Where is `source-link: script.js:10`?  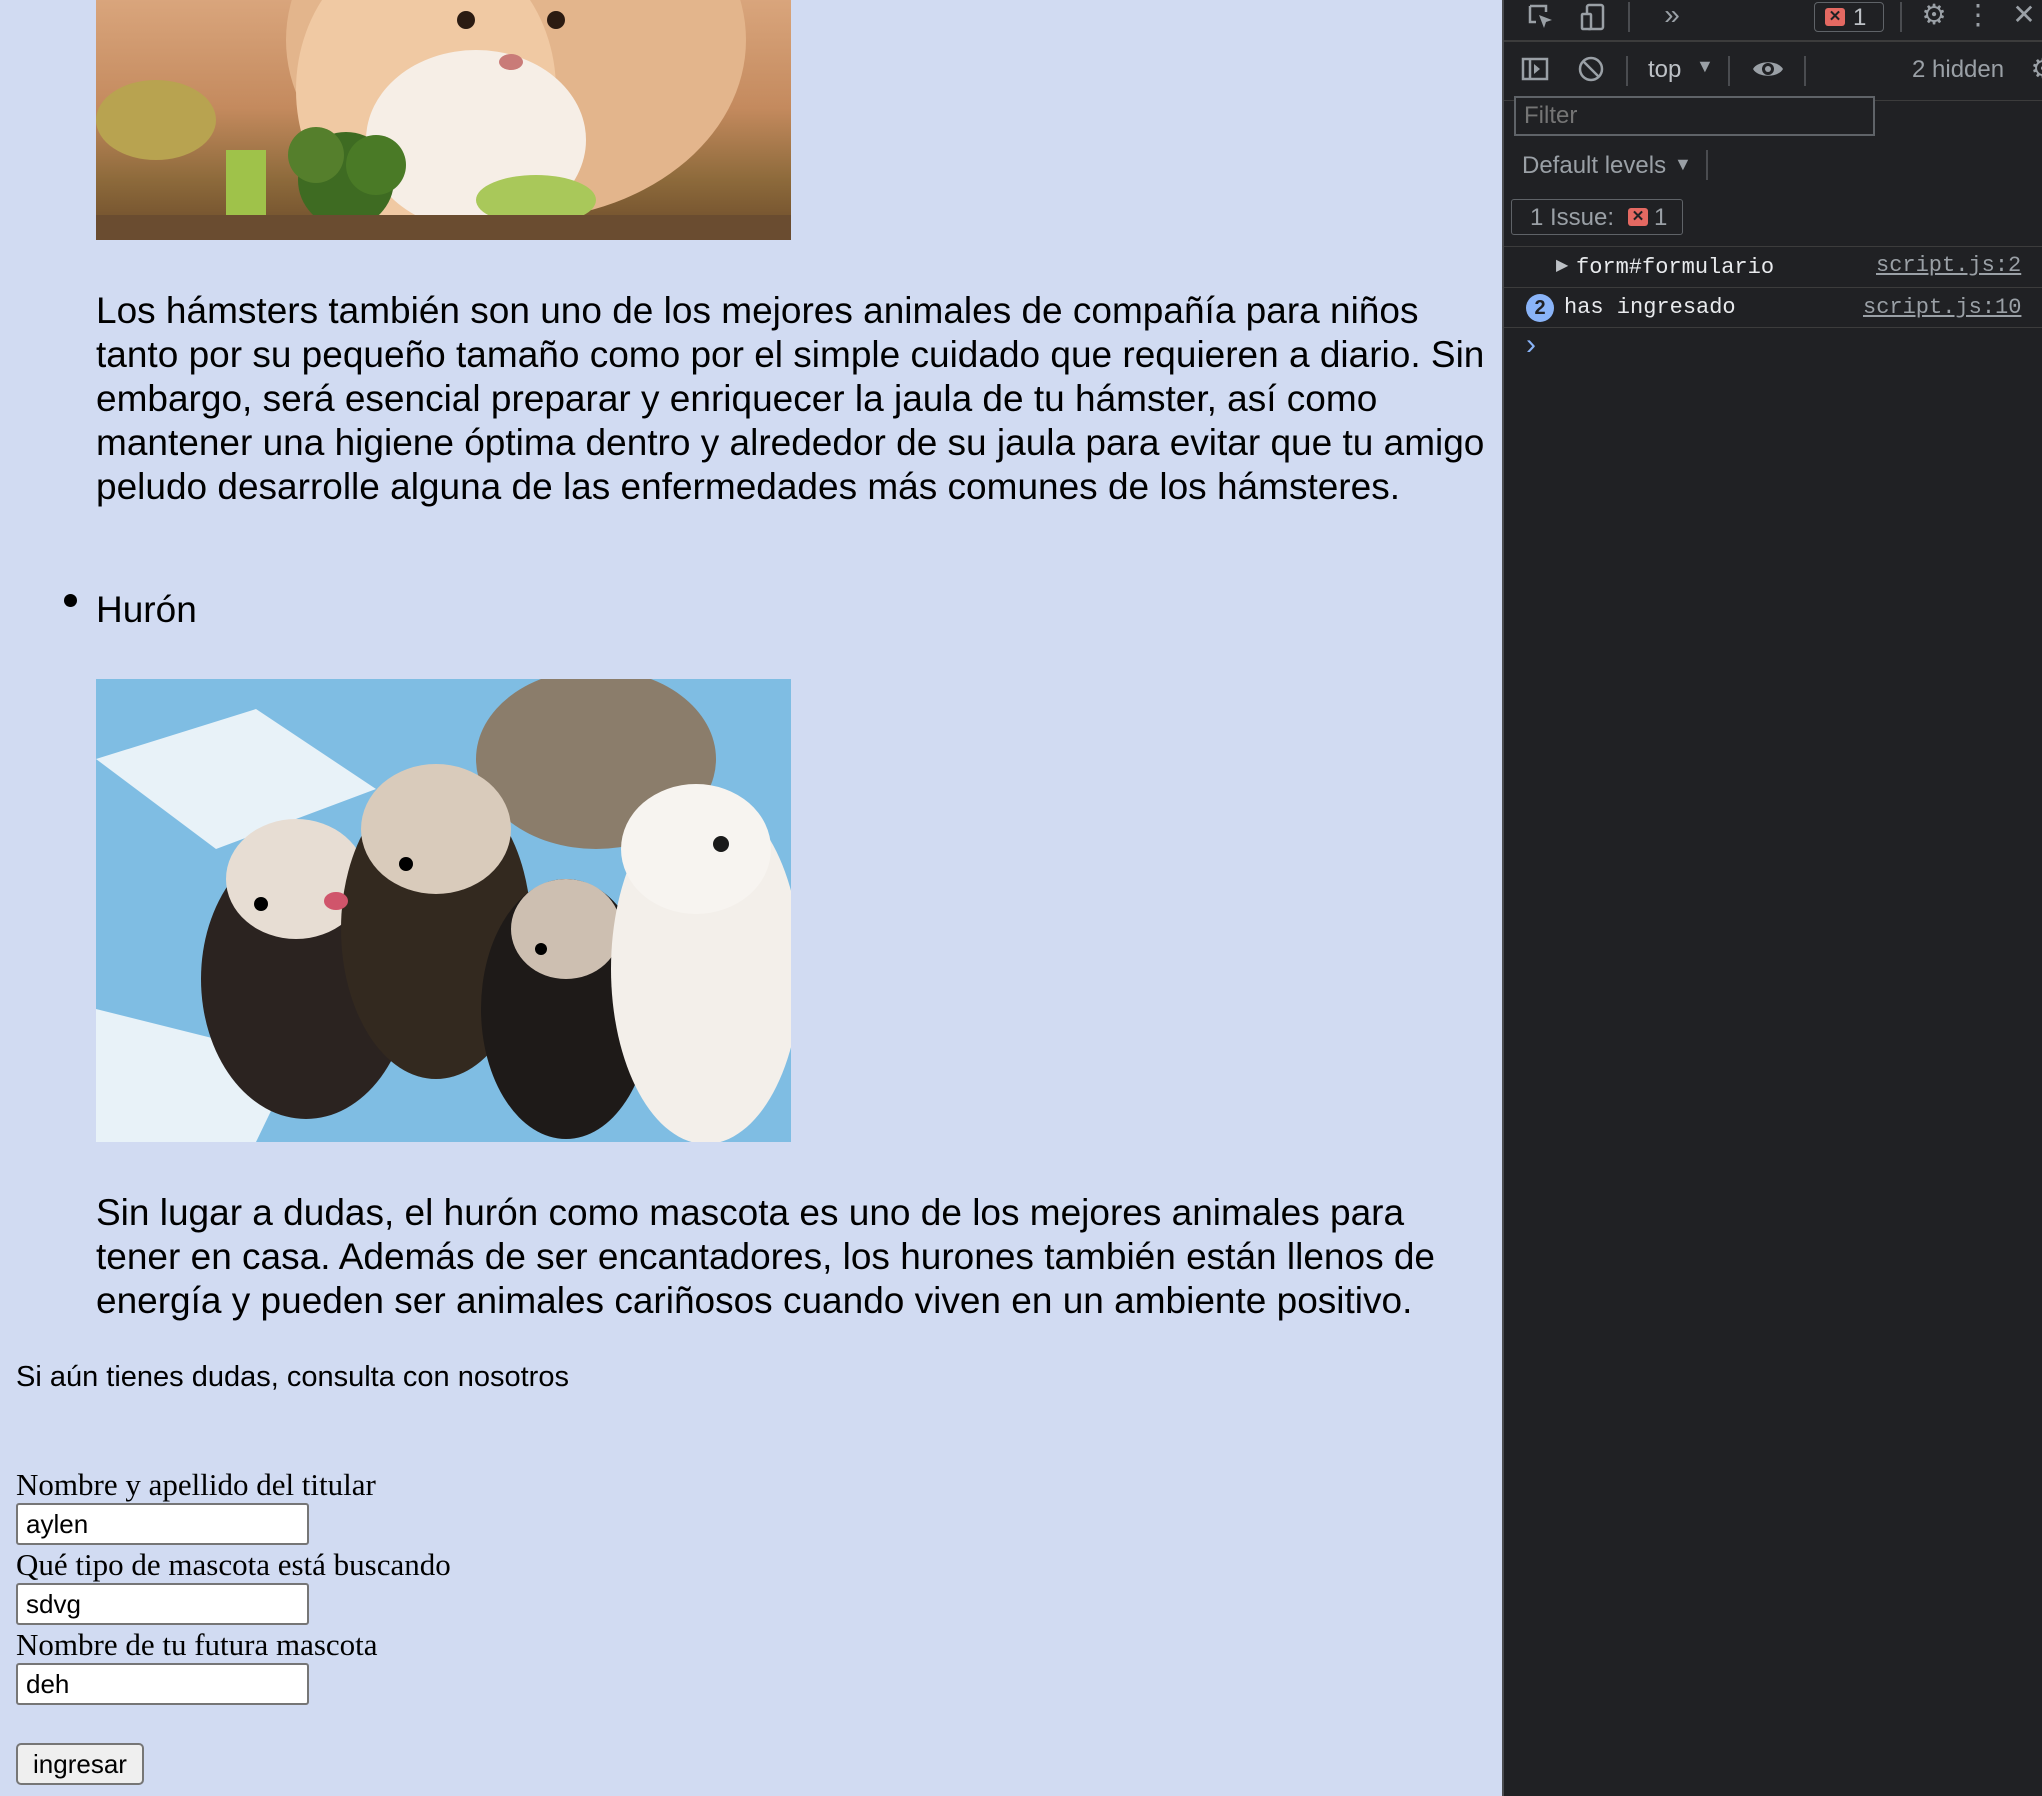
source-link: script.js:10 is located at coordinates (1942, 307).